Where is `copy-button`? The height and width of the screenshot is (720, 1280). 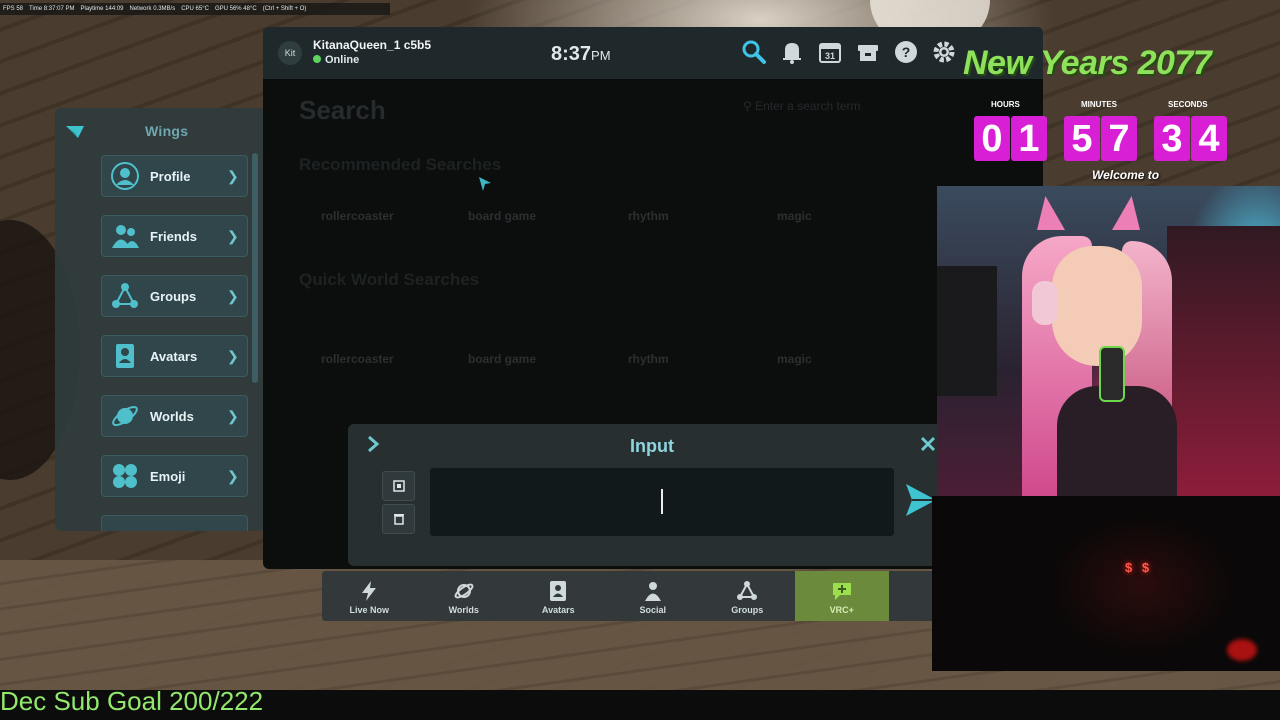
copy-button is located at coordinates (398, 486).